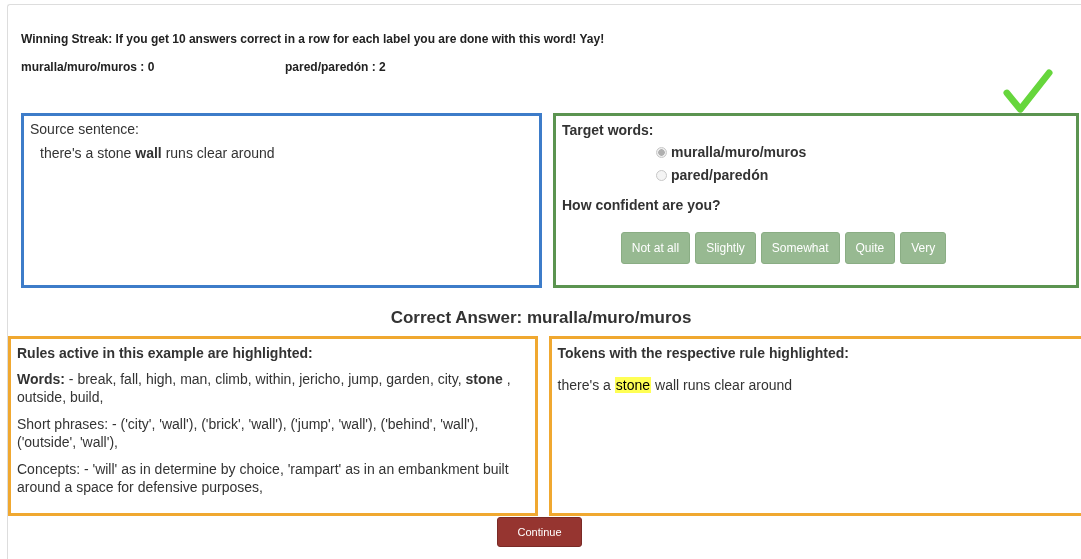  Describe the element at coordinates (725, 248) in the screenshot. I see `confidence-button: Slightly` at that location.